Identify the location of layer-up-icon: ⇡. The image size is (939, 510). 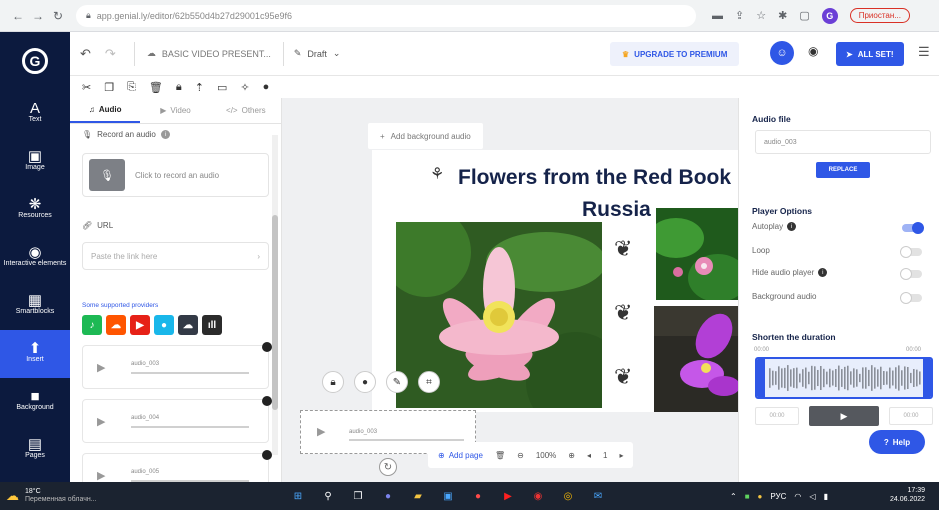
(199, 87).